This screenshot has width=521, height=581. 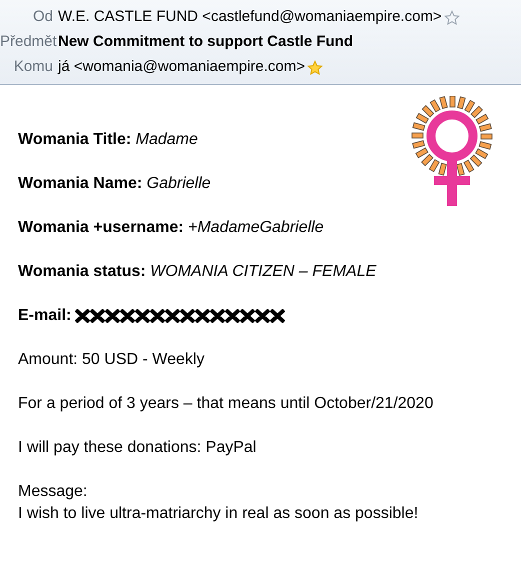 I want to click on body-text: For a period of 3 years – that means until October/21/2020, so click(x=226, y=404).